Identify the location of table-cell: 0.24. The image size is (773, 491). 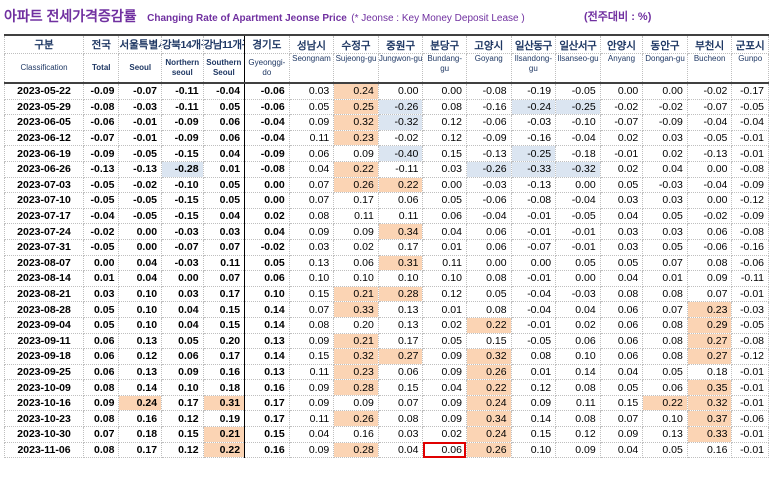
(140, 403).